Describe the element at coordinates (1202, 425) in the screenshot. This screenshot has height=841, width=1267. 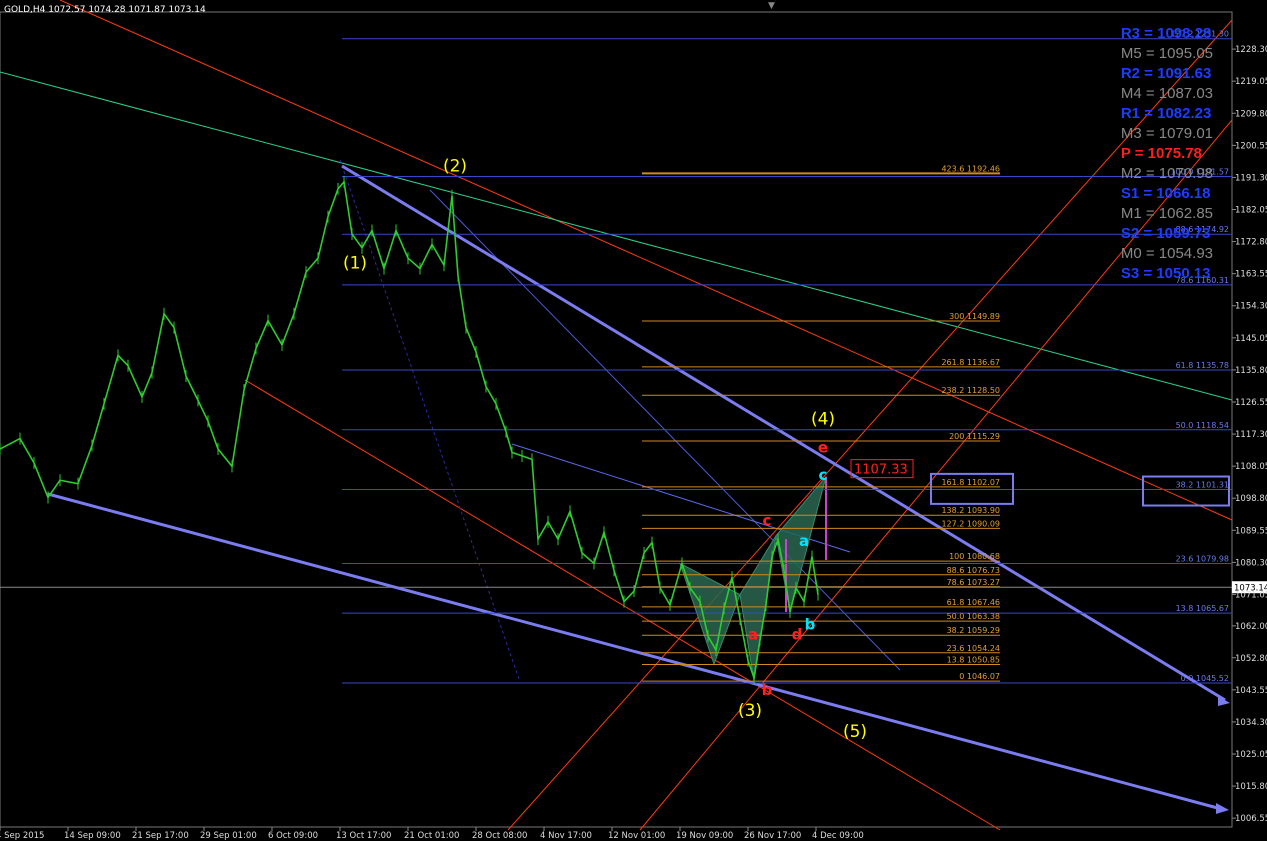
I see `fib-blue-label: 50.0 1118.54` at that location.